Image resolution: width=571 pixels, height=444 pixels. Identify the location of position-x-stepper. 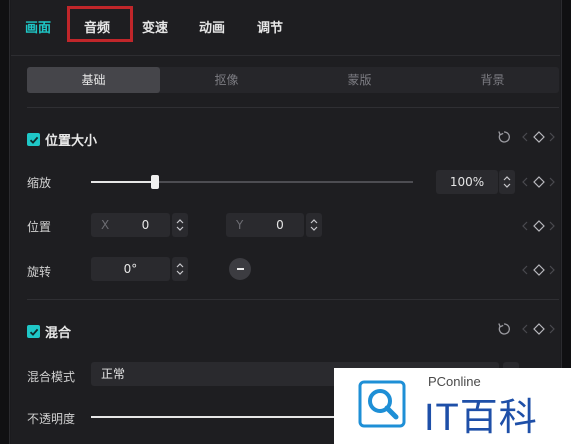
(180, 225).